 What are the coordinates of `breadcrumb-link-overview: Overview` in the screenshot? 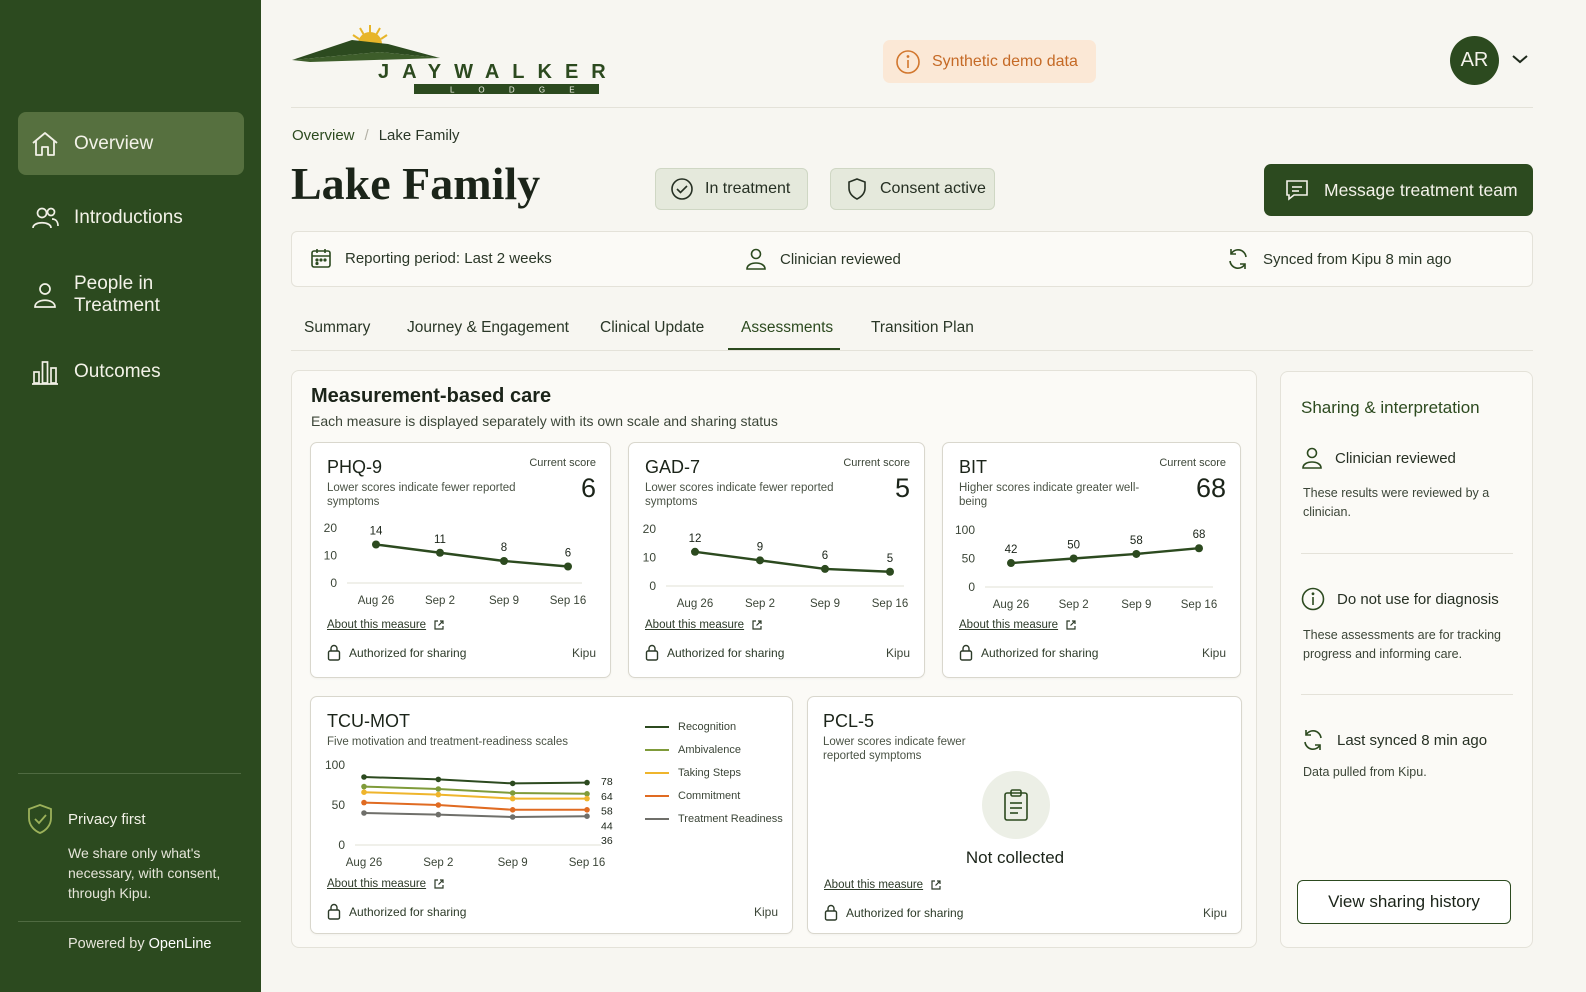 It's located at (323, 135).